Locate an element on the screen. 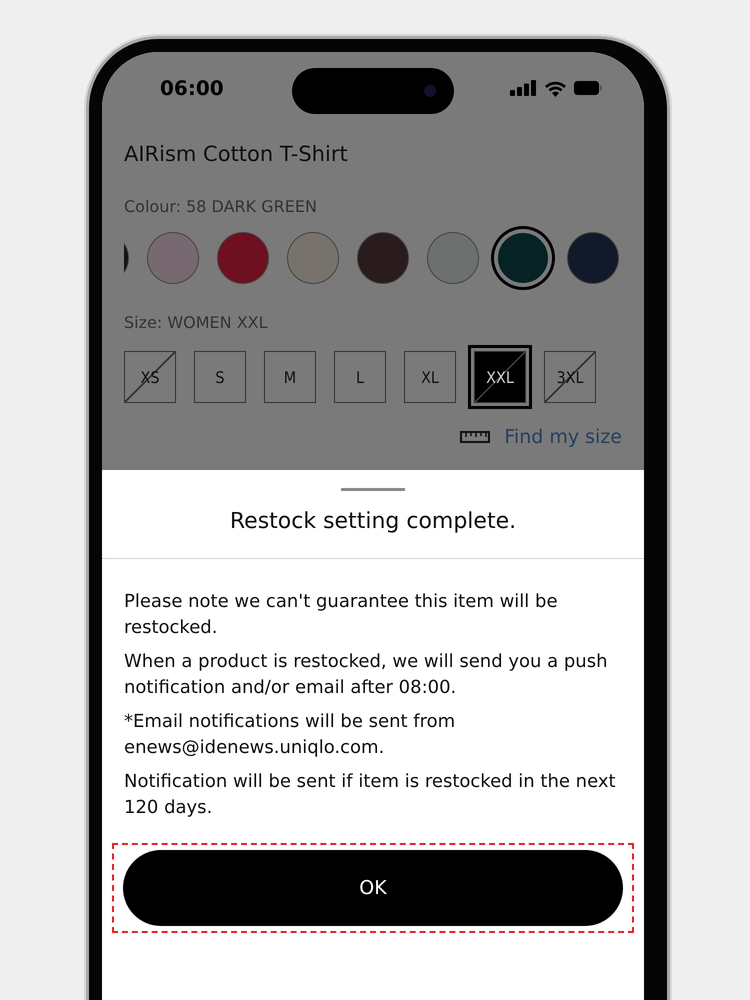 The image size is (750, 1000). size-label: Size: WOMEN XXL is located at coordinates (196, 322).